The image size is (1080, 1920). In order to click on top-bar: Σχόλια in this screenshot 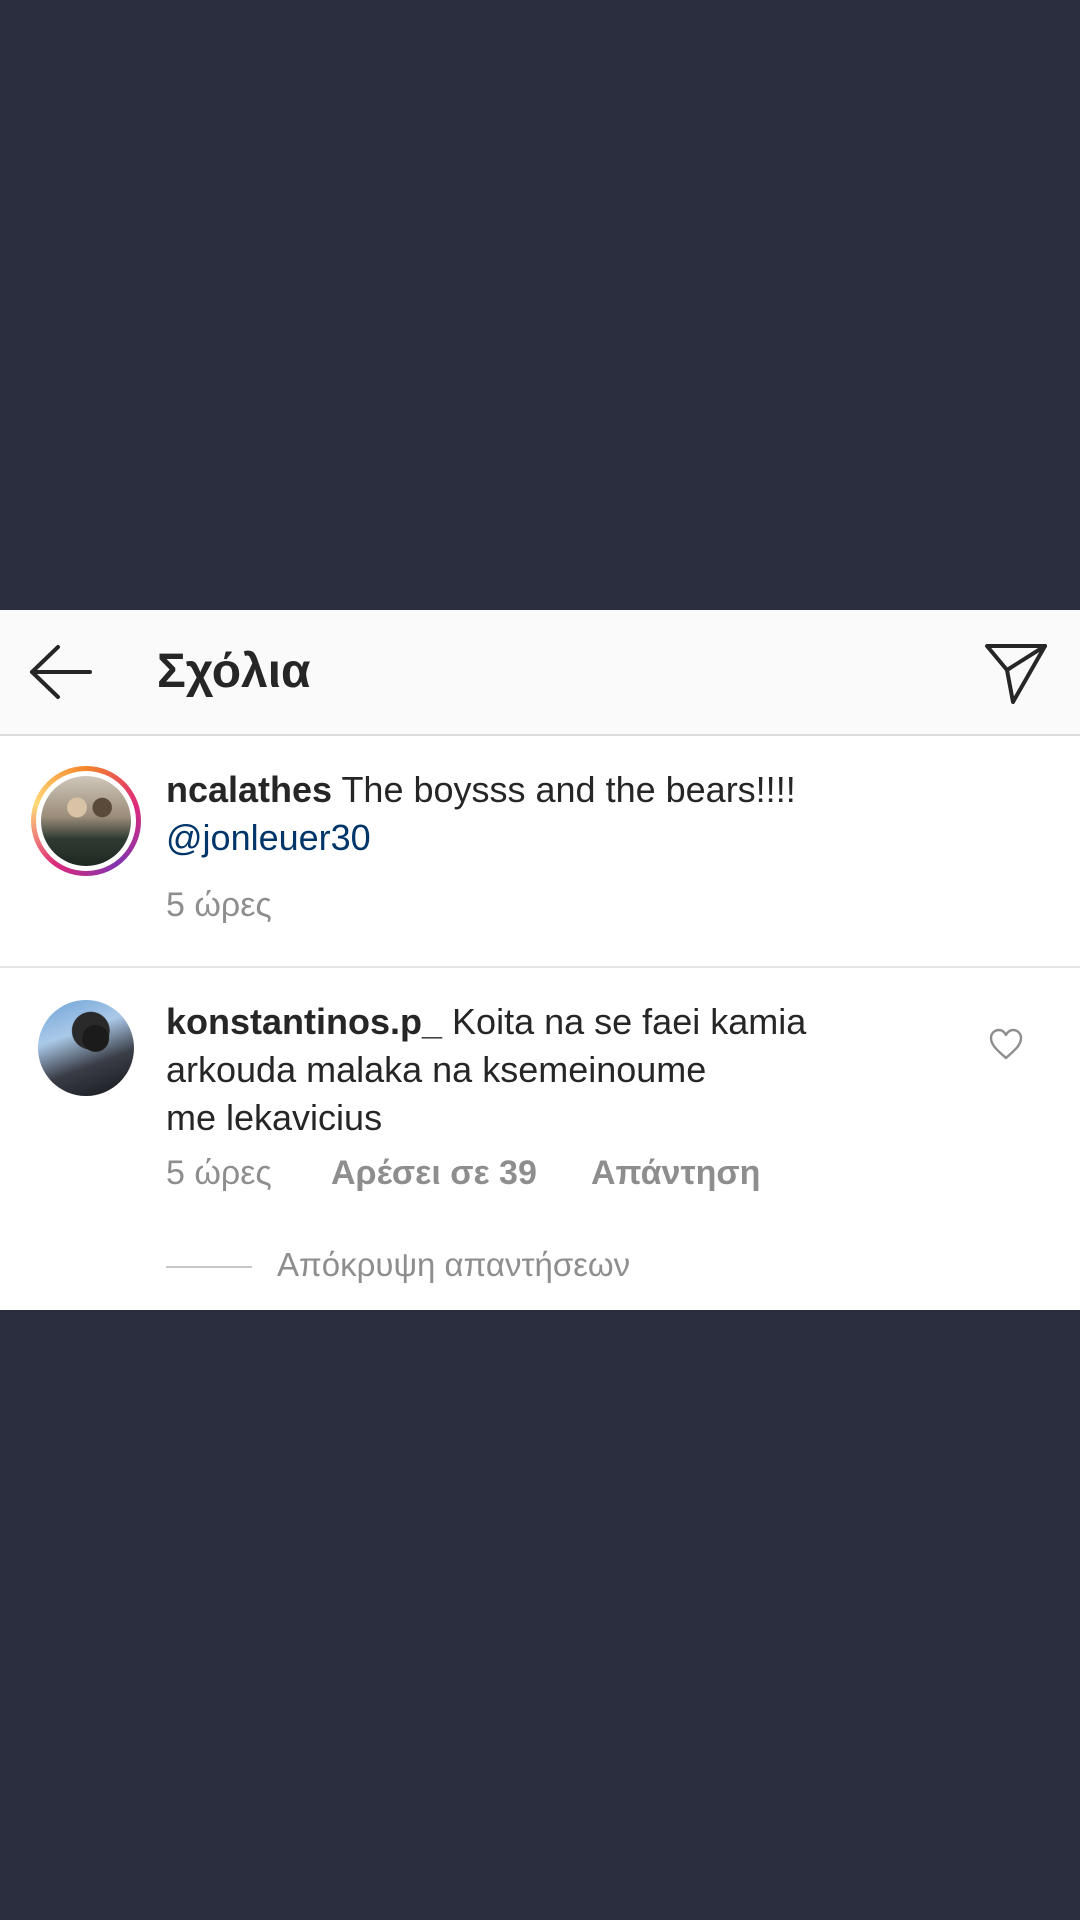, I will do `click(540, 673)`.